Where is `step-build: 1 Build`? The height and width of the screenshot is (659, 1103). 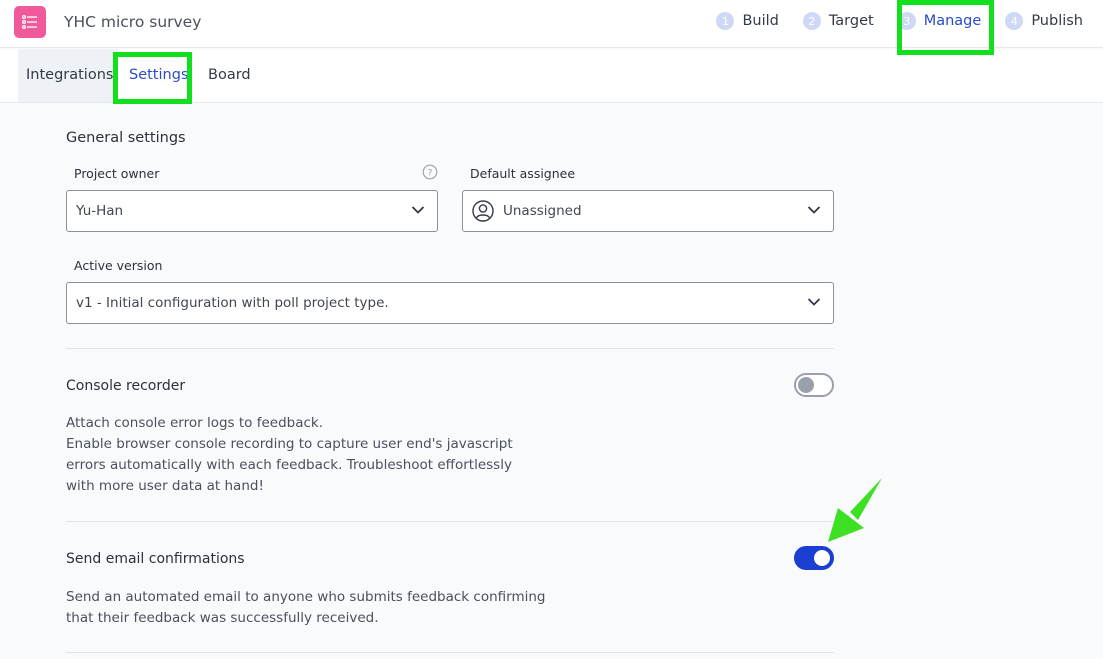
step-build: 1 Build is located at coordinates (747, 21).